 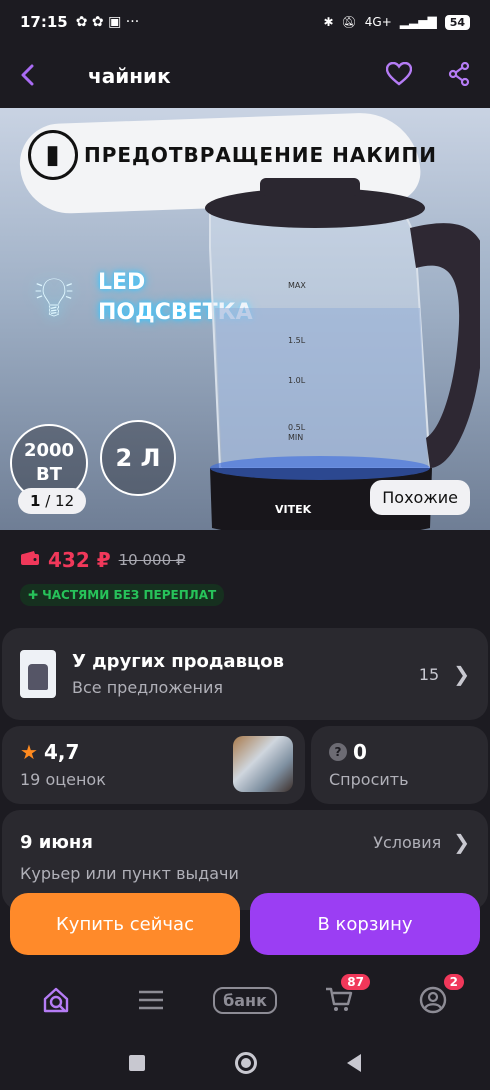 I want to click on review-photo, so click(x=263, y=764).